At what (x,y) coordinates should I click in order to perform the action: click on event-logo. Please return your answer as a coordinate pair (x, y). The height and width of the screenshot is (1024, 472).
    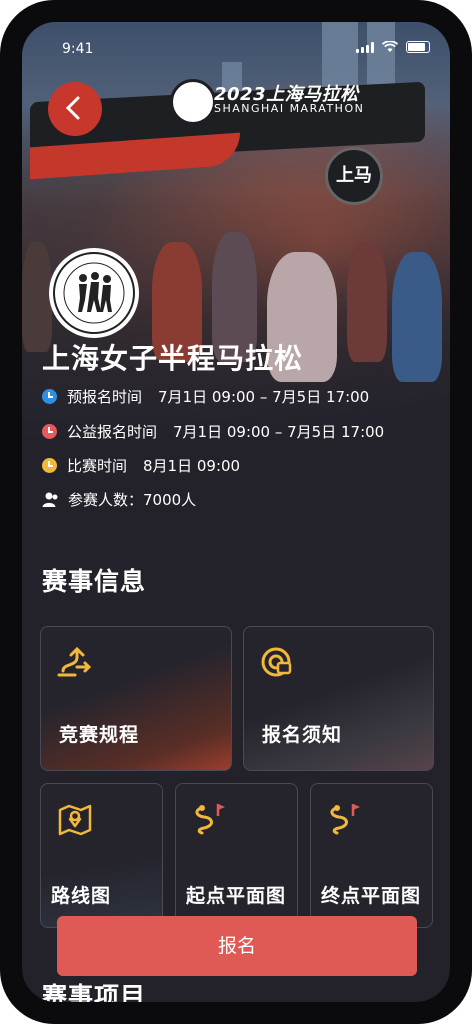
    Looking at the image, I should click on (94, 293).